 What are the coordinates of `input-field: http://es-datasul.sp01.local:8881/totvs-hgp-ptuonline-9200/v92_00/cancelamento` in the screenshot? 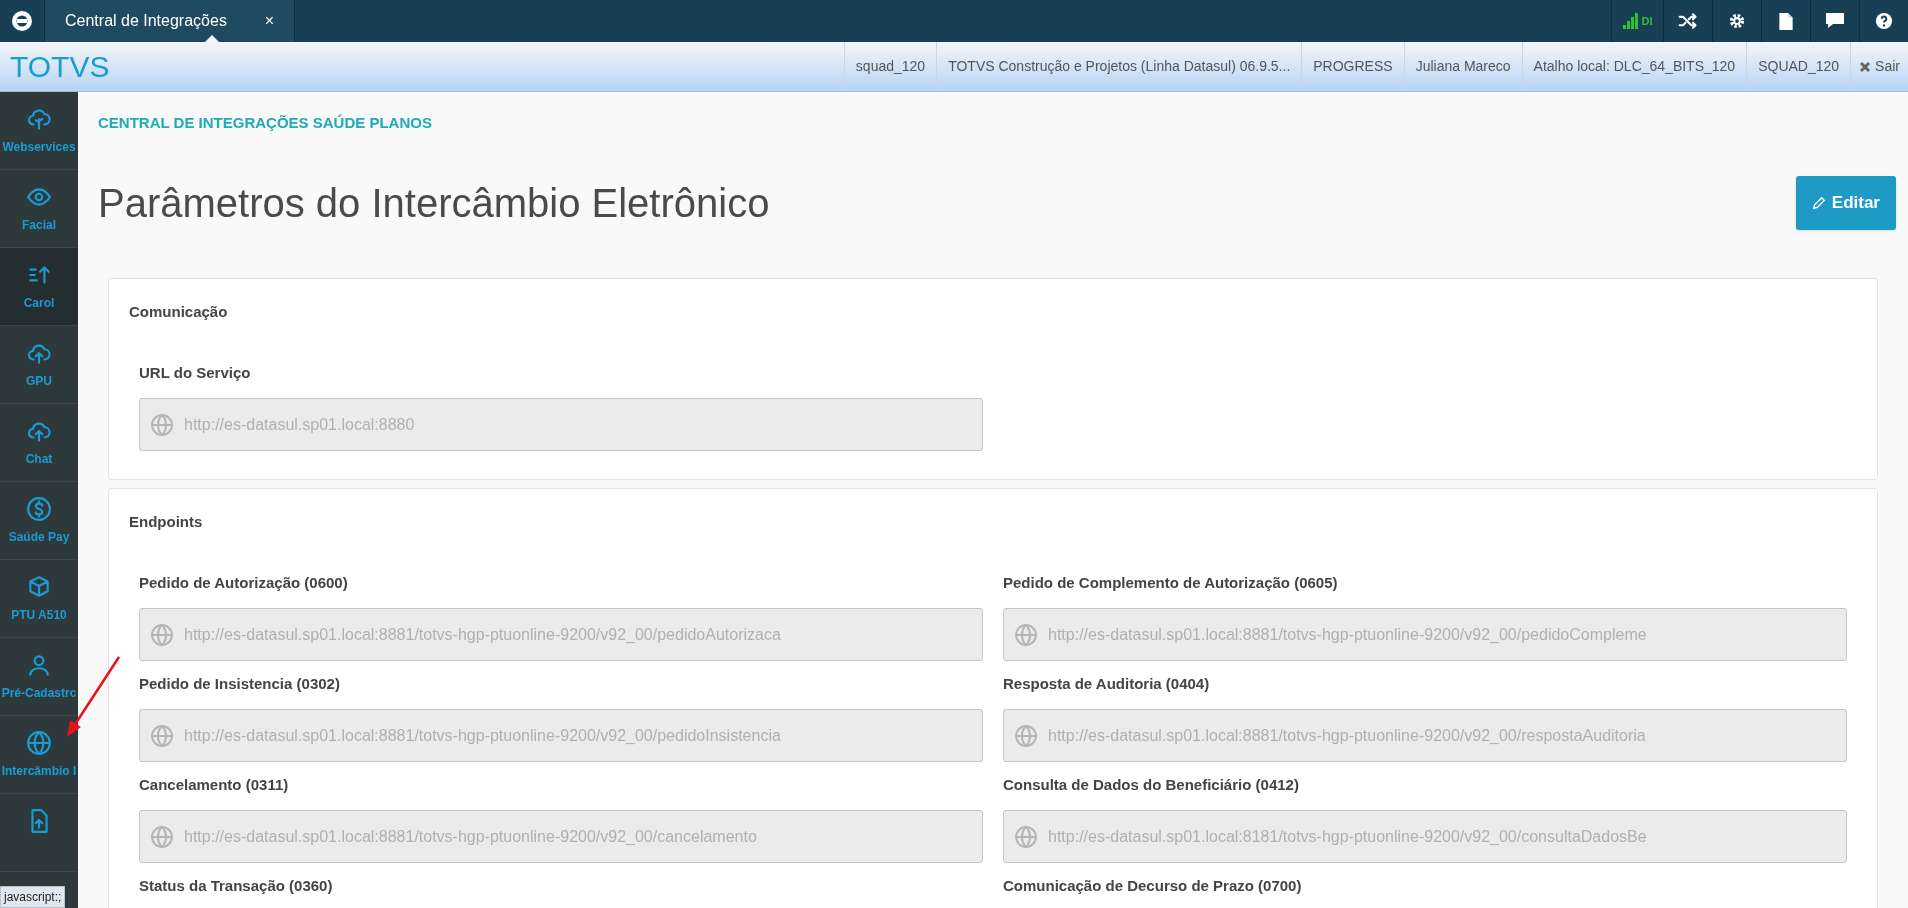 It's located at (561, 836).